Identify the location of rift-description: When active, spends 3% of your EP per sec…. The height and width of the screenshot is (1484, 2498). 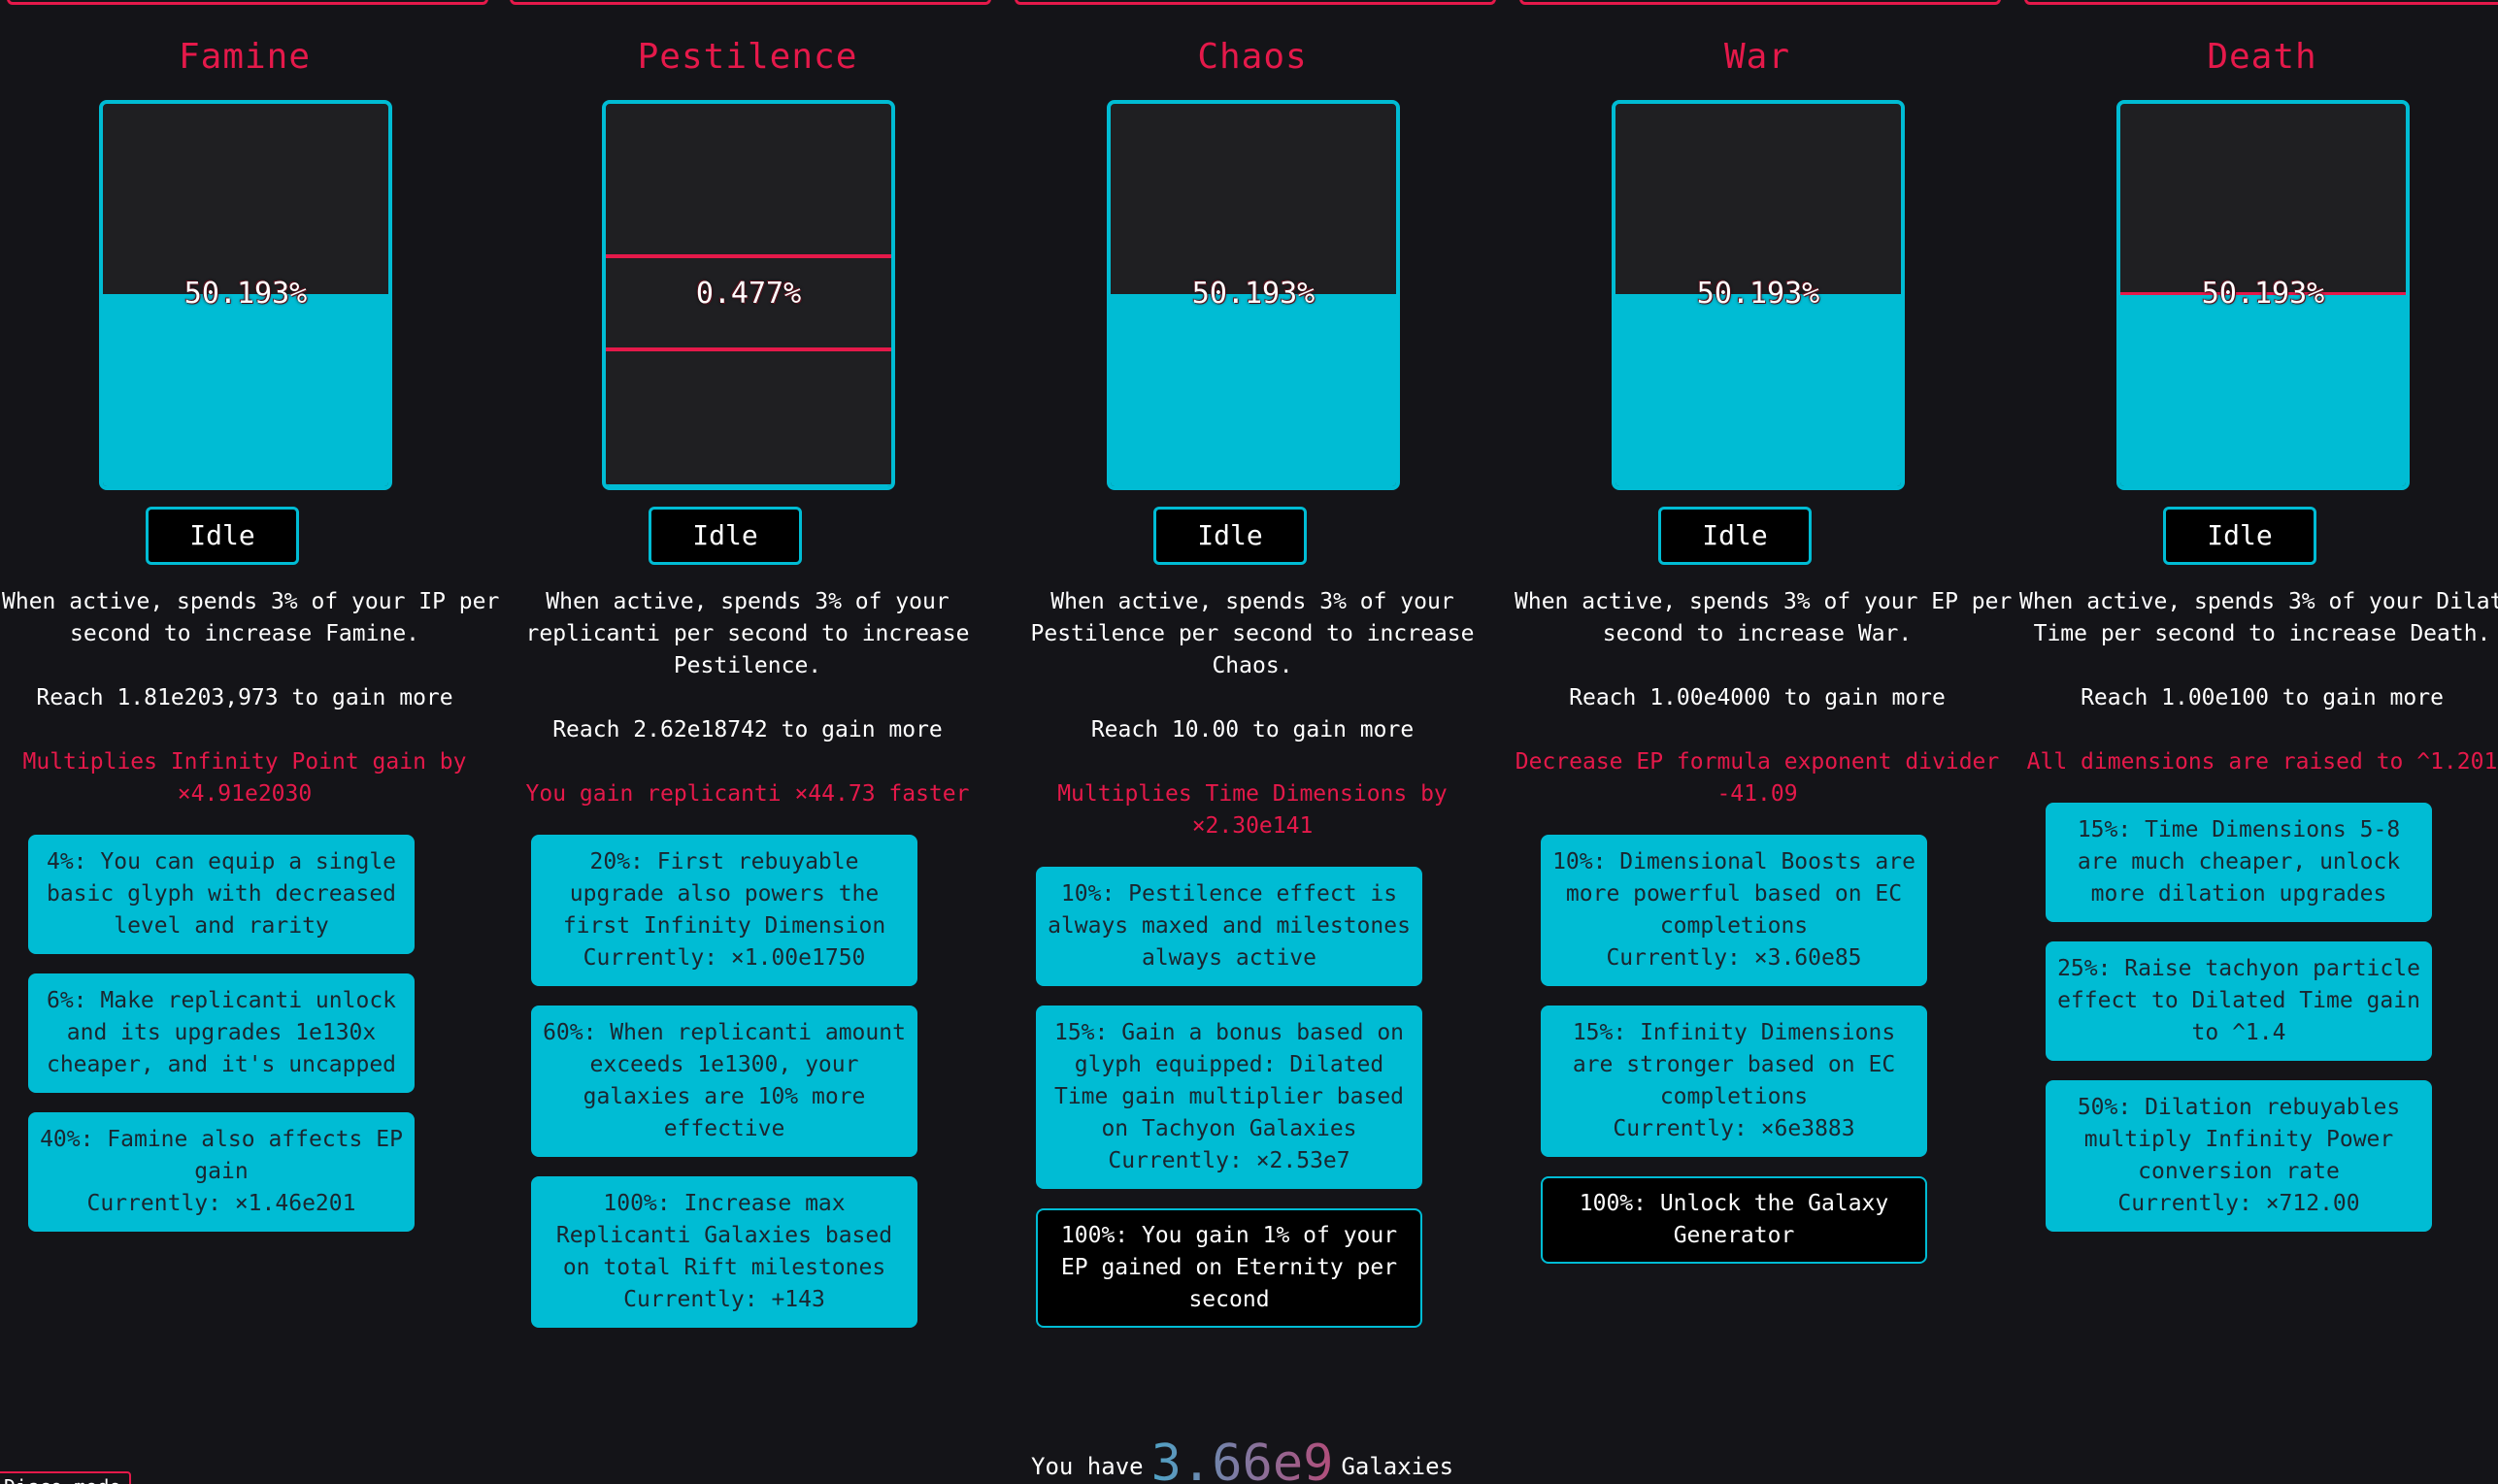
(1764, 618).